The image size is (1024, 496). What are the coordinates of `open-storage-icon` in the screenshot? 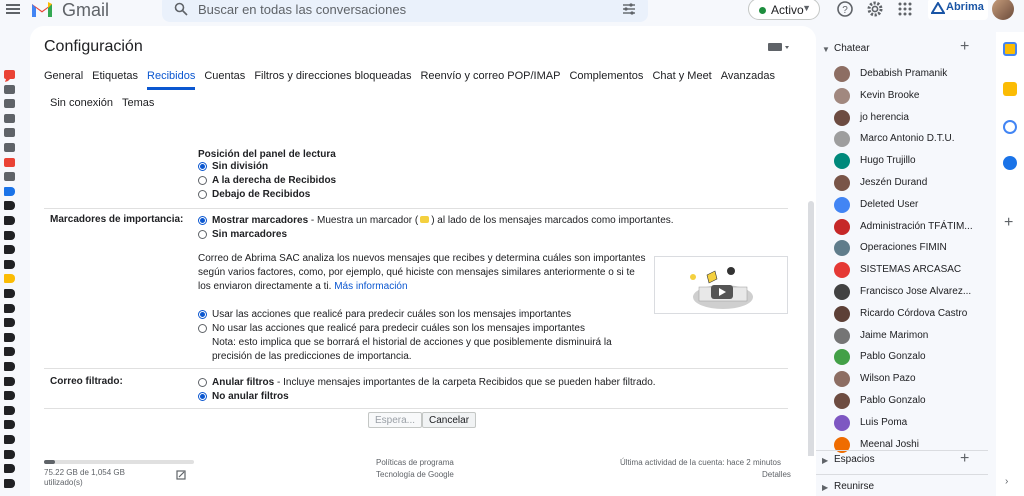 It's located at (181, 475).